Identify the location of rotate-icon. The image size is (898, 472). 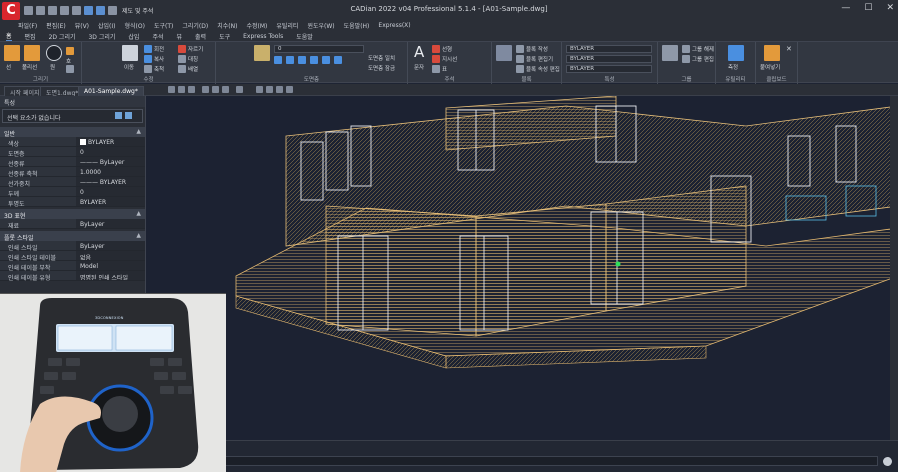
(148, 49).